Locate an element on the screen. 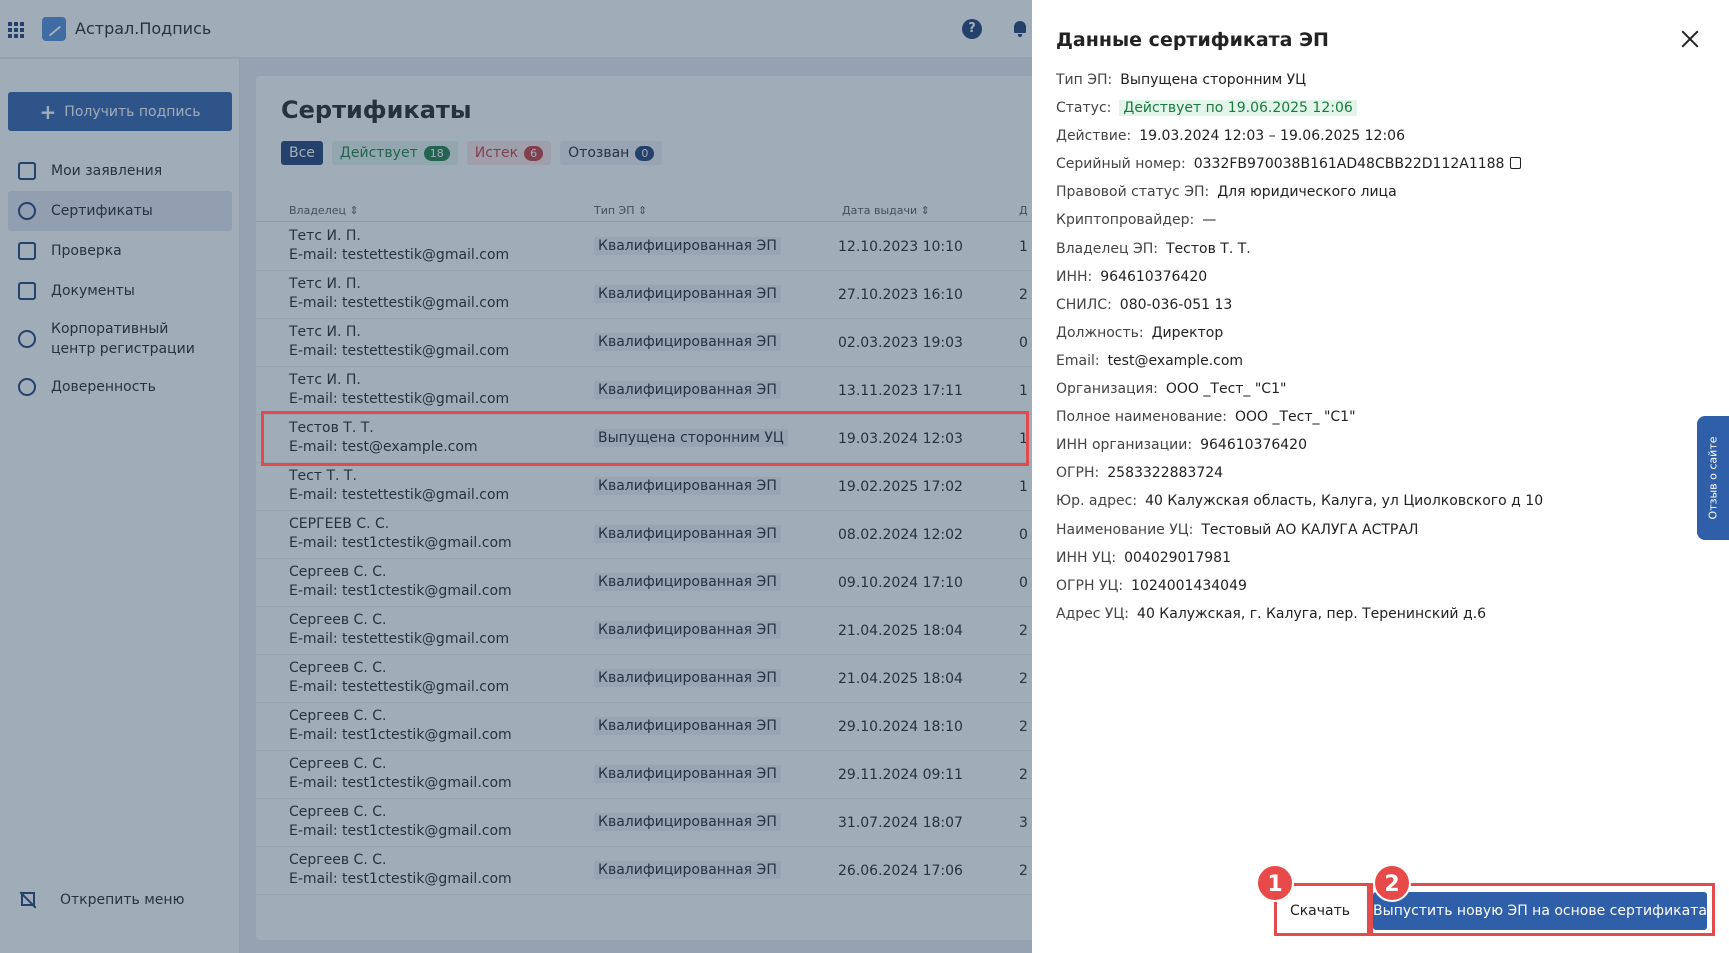  detail-field: Владелец ЭП: Тестов Т. Т. is located at coordinates (1381, 255).